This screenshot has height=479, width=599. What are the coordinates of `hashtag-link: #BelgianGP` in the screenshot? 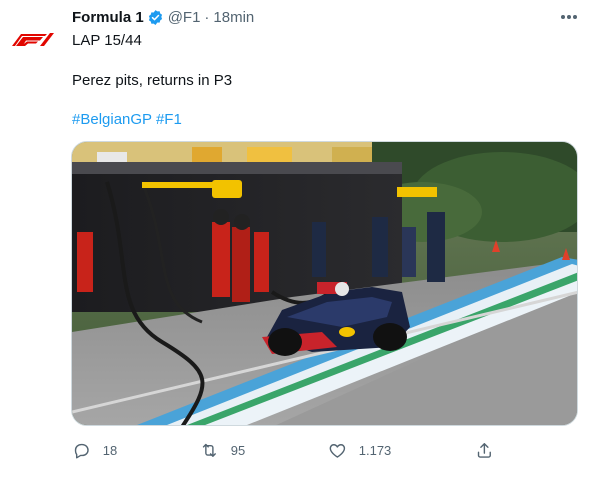 It's located at (112, 119).